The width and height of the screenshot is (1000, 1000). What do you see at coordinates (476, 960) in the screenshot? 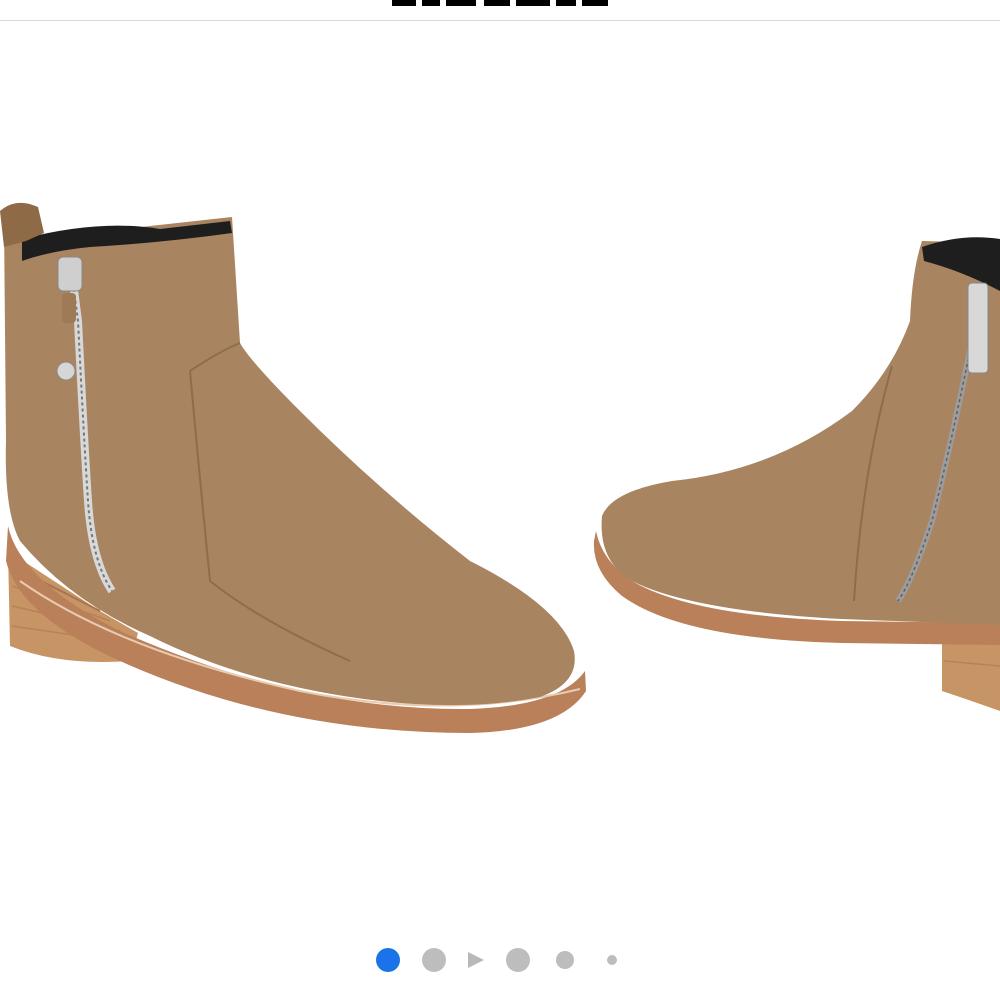
I see `video-play-icon` at bounding box center [476, 960].